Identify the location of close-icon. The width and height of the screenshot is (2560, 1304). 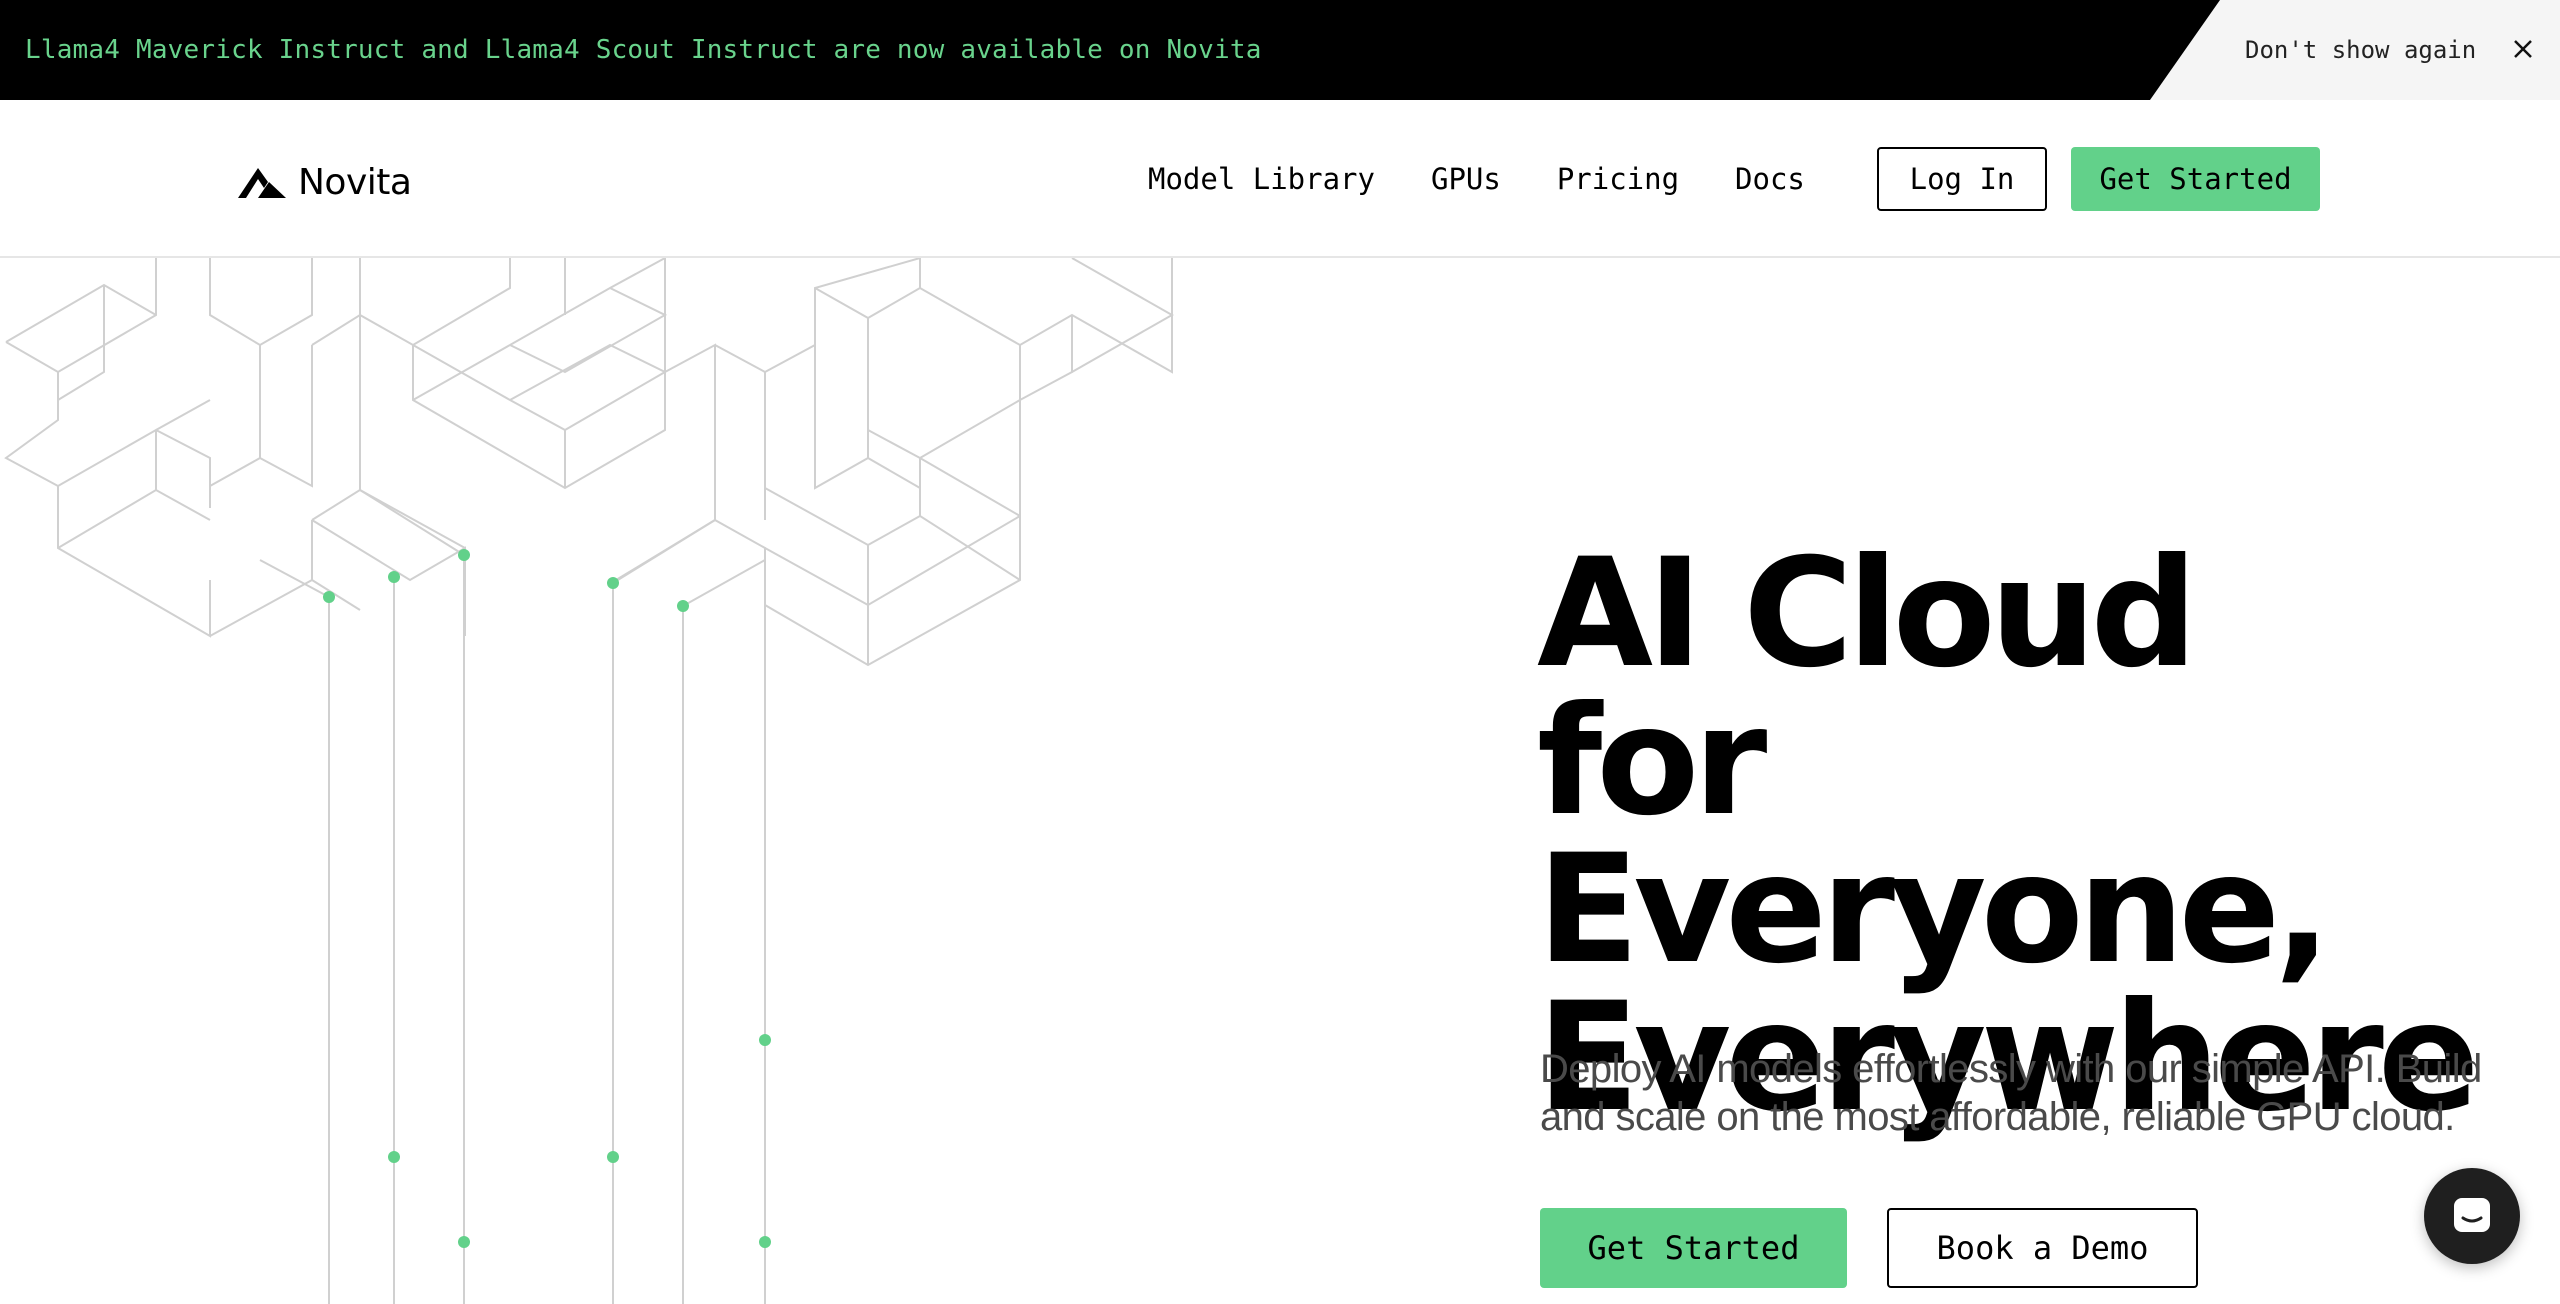
(2523, 49).